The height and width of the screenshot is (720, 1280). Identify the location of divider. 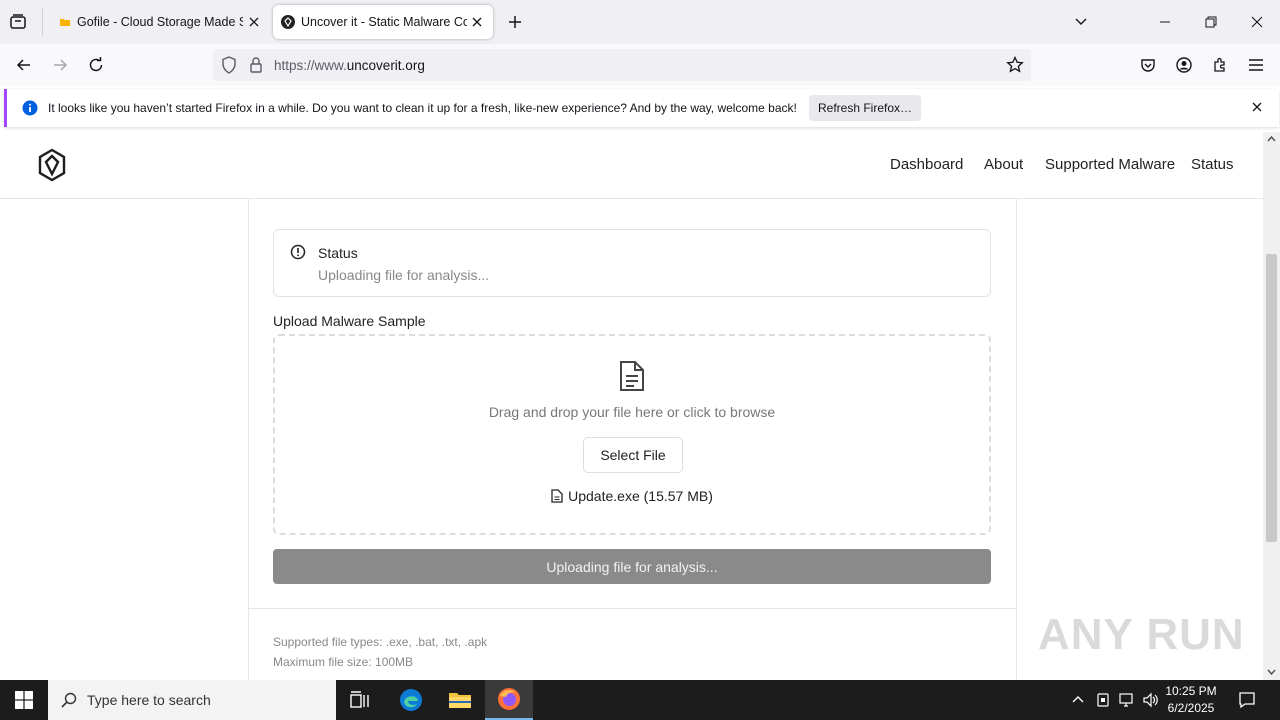
(632, 608).